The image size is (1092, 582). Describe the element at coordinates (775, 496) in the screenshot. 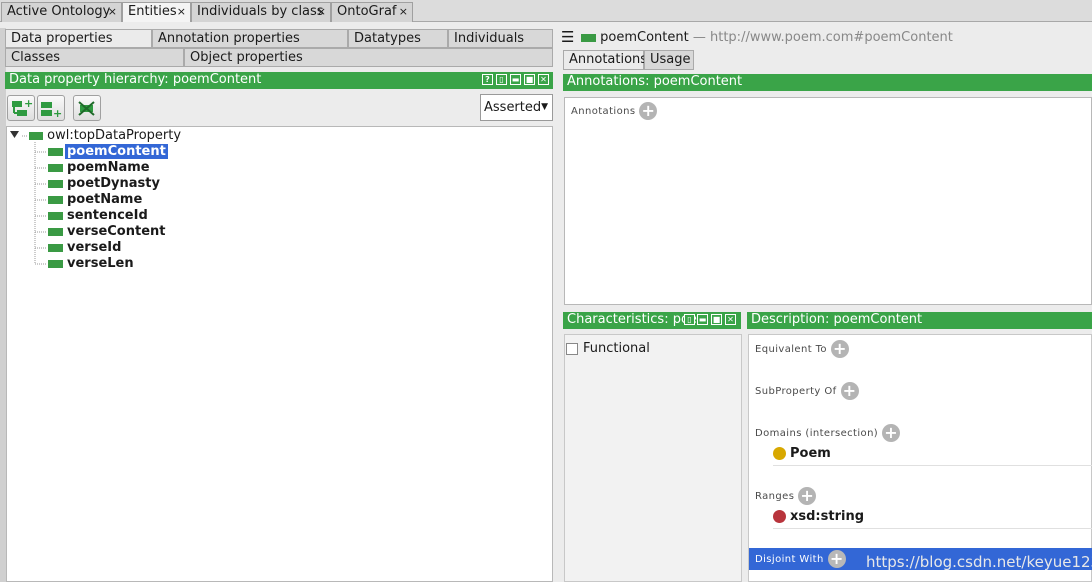

I see `ranges-label: Ranges` at that location.